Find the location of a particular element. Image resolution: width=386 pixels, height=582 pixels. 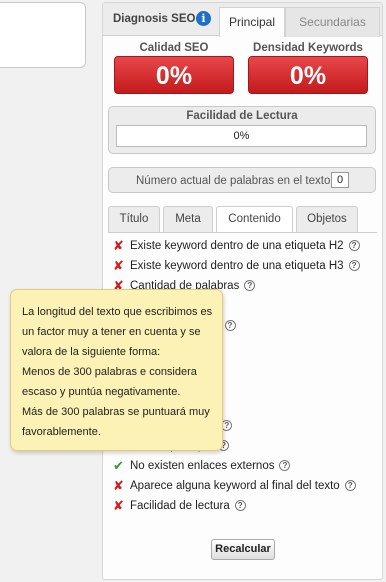

tooltip-line: Más de 300 palabras se puntuará muy is located at coordinates (116, 412).